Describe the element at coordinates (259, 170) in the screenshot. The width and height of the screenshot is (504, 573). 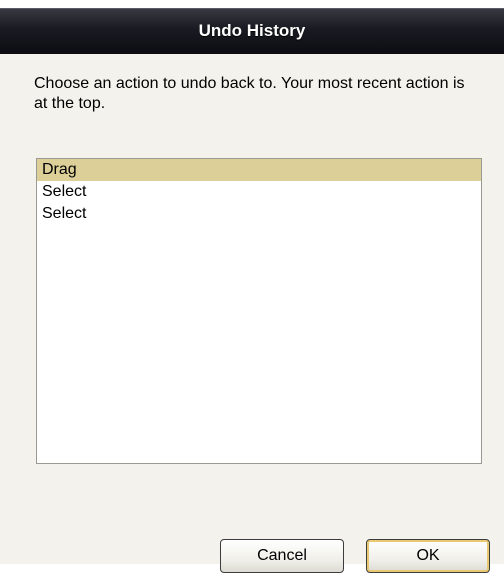
I see `list-item: Drag` at that location.